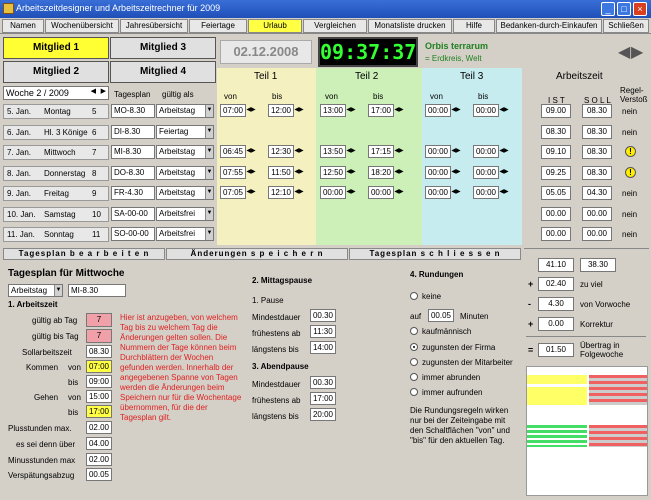 The height and width of the screenshot is (500, 651). I want to click on time-field-t2b: 17:00, so click(381, 110).